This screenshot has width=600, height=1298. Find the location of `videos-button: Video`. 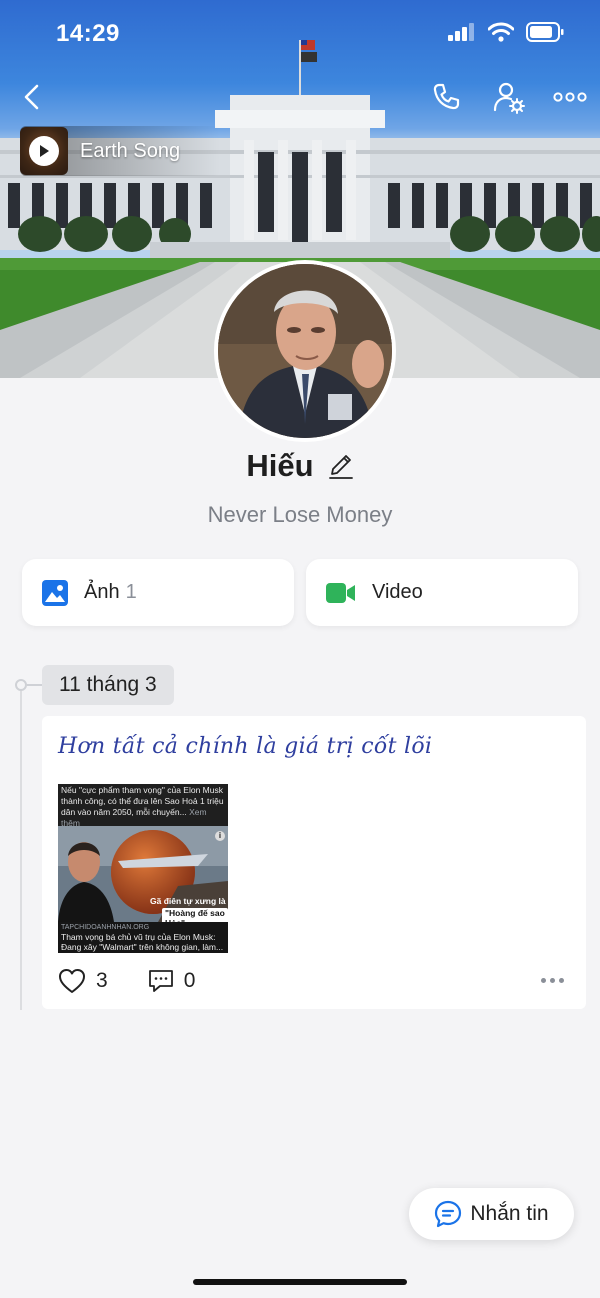

videos-button: Video is located at coordinates (442, 592).